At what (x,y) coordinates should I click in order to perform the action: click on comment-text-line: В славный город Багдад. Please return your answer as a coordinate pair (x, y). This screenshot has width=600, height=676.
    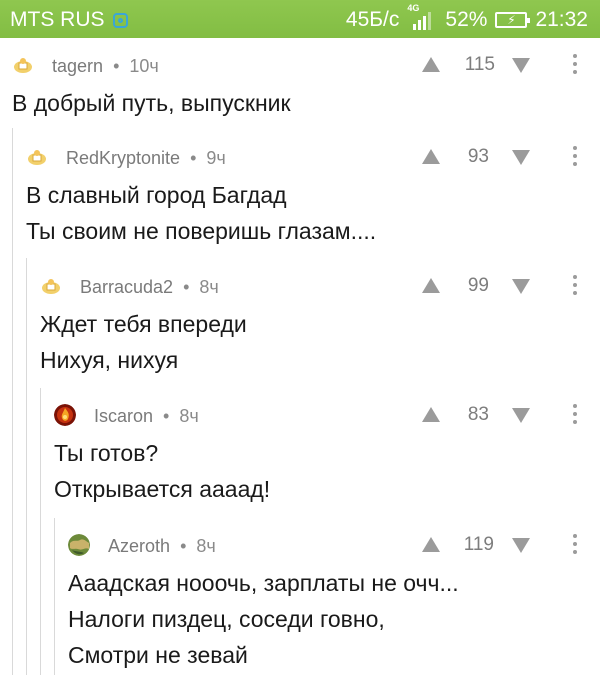
    Looking at the image, I should click on (156, 195).